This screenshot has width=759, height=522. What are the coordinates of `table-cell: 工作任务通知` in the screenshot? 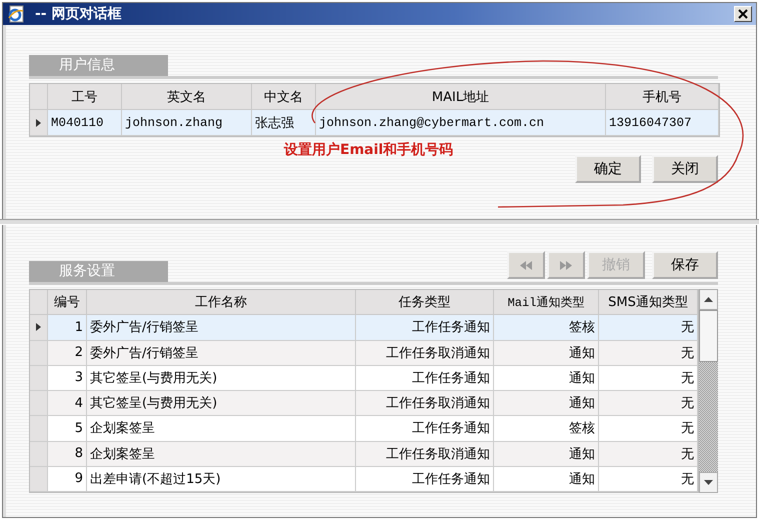 It's located at (425, 479).